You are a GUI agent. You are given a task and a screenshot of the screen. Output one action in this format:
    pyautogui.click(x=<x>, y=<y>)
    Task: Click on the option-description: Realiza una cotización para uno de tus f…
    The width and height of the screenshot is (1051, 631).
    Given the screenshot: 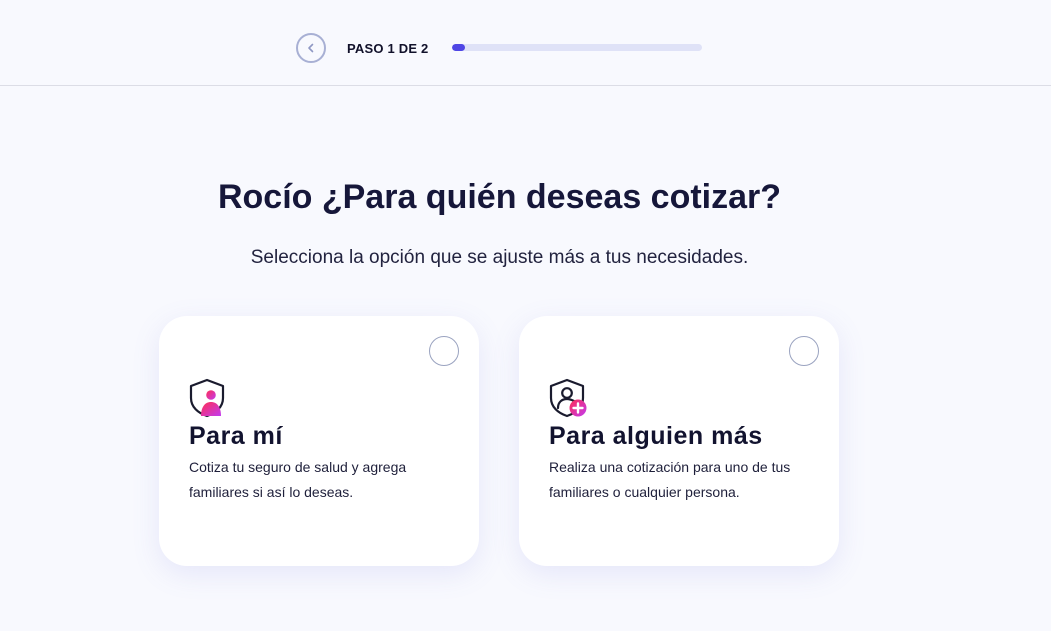 What is the action you would take?
    pyautogui.click(x=670, y=479)
    